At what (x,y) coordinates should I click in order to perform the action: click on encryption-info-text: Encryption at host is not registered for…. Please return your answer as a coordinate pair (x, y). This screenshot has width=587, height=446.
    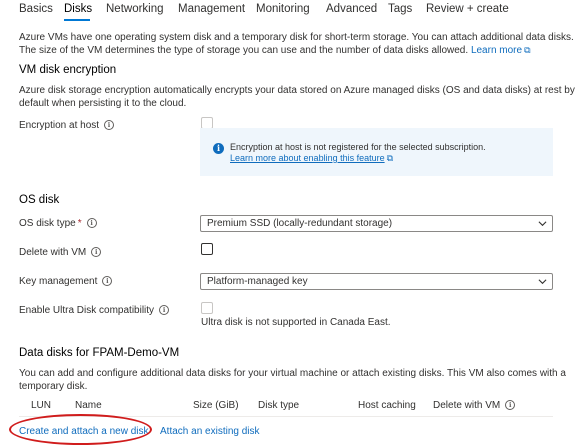
    Looking at the image, I should click on (358, 153).